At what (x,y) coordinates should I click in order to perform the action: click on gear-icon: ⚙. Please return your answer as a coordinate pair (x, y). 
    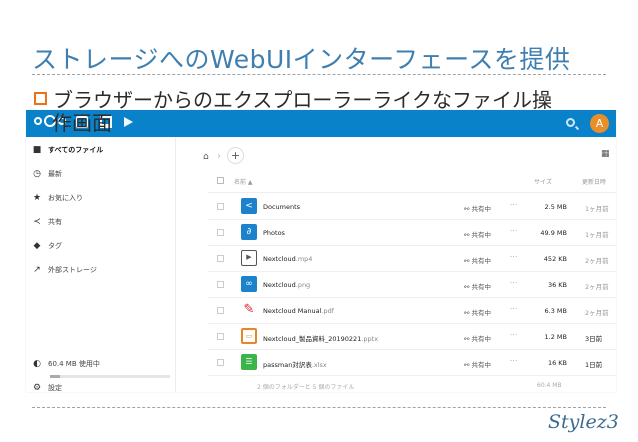
    Looking at the image, I should click on (37, 387).